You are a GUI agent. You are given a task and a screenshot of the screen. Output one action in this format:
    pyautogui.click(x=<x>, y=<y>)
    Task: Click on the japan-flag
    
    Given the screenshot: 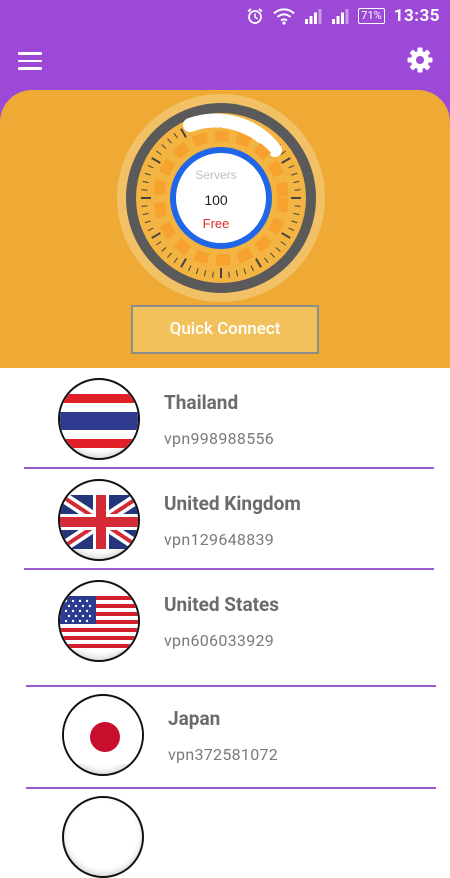 What is the action you would take?
    pyautogui.click(x=103, y=735)
    